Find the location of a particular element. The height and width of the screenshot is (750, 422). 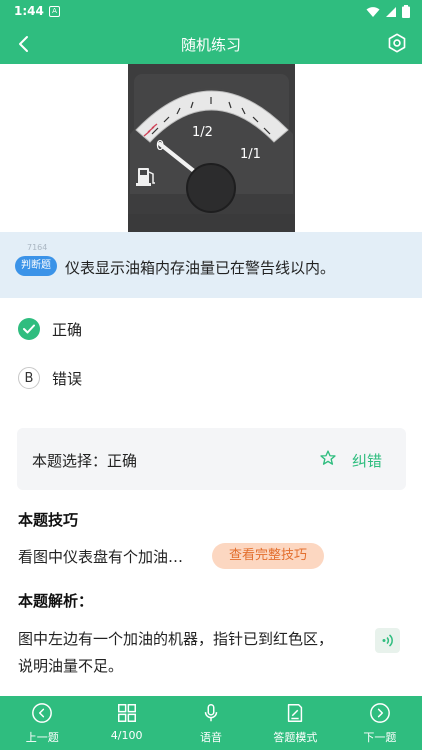

microphone-icon is located at coordinates (211, 713).